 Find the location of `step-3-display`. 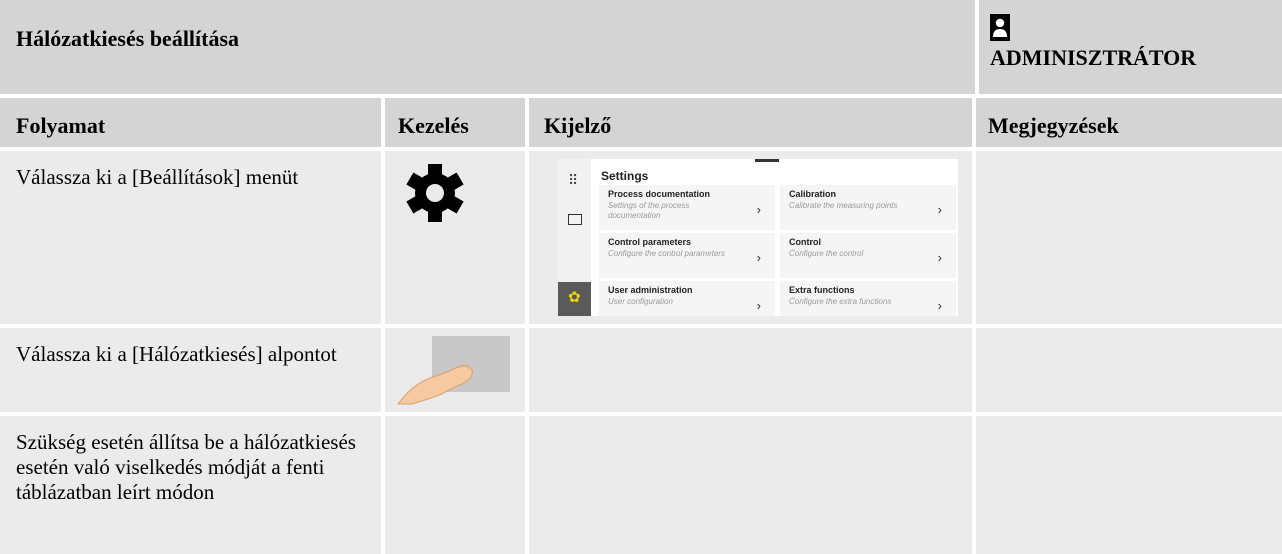

step-3-display is located at coordinates (750, 485).